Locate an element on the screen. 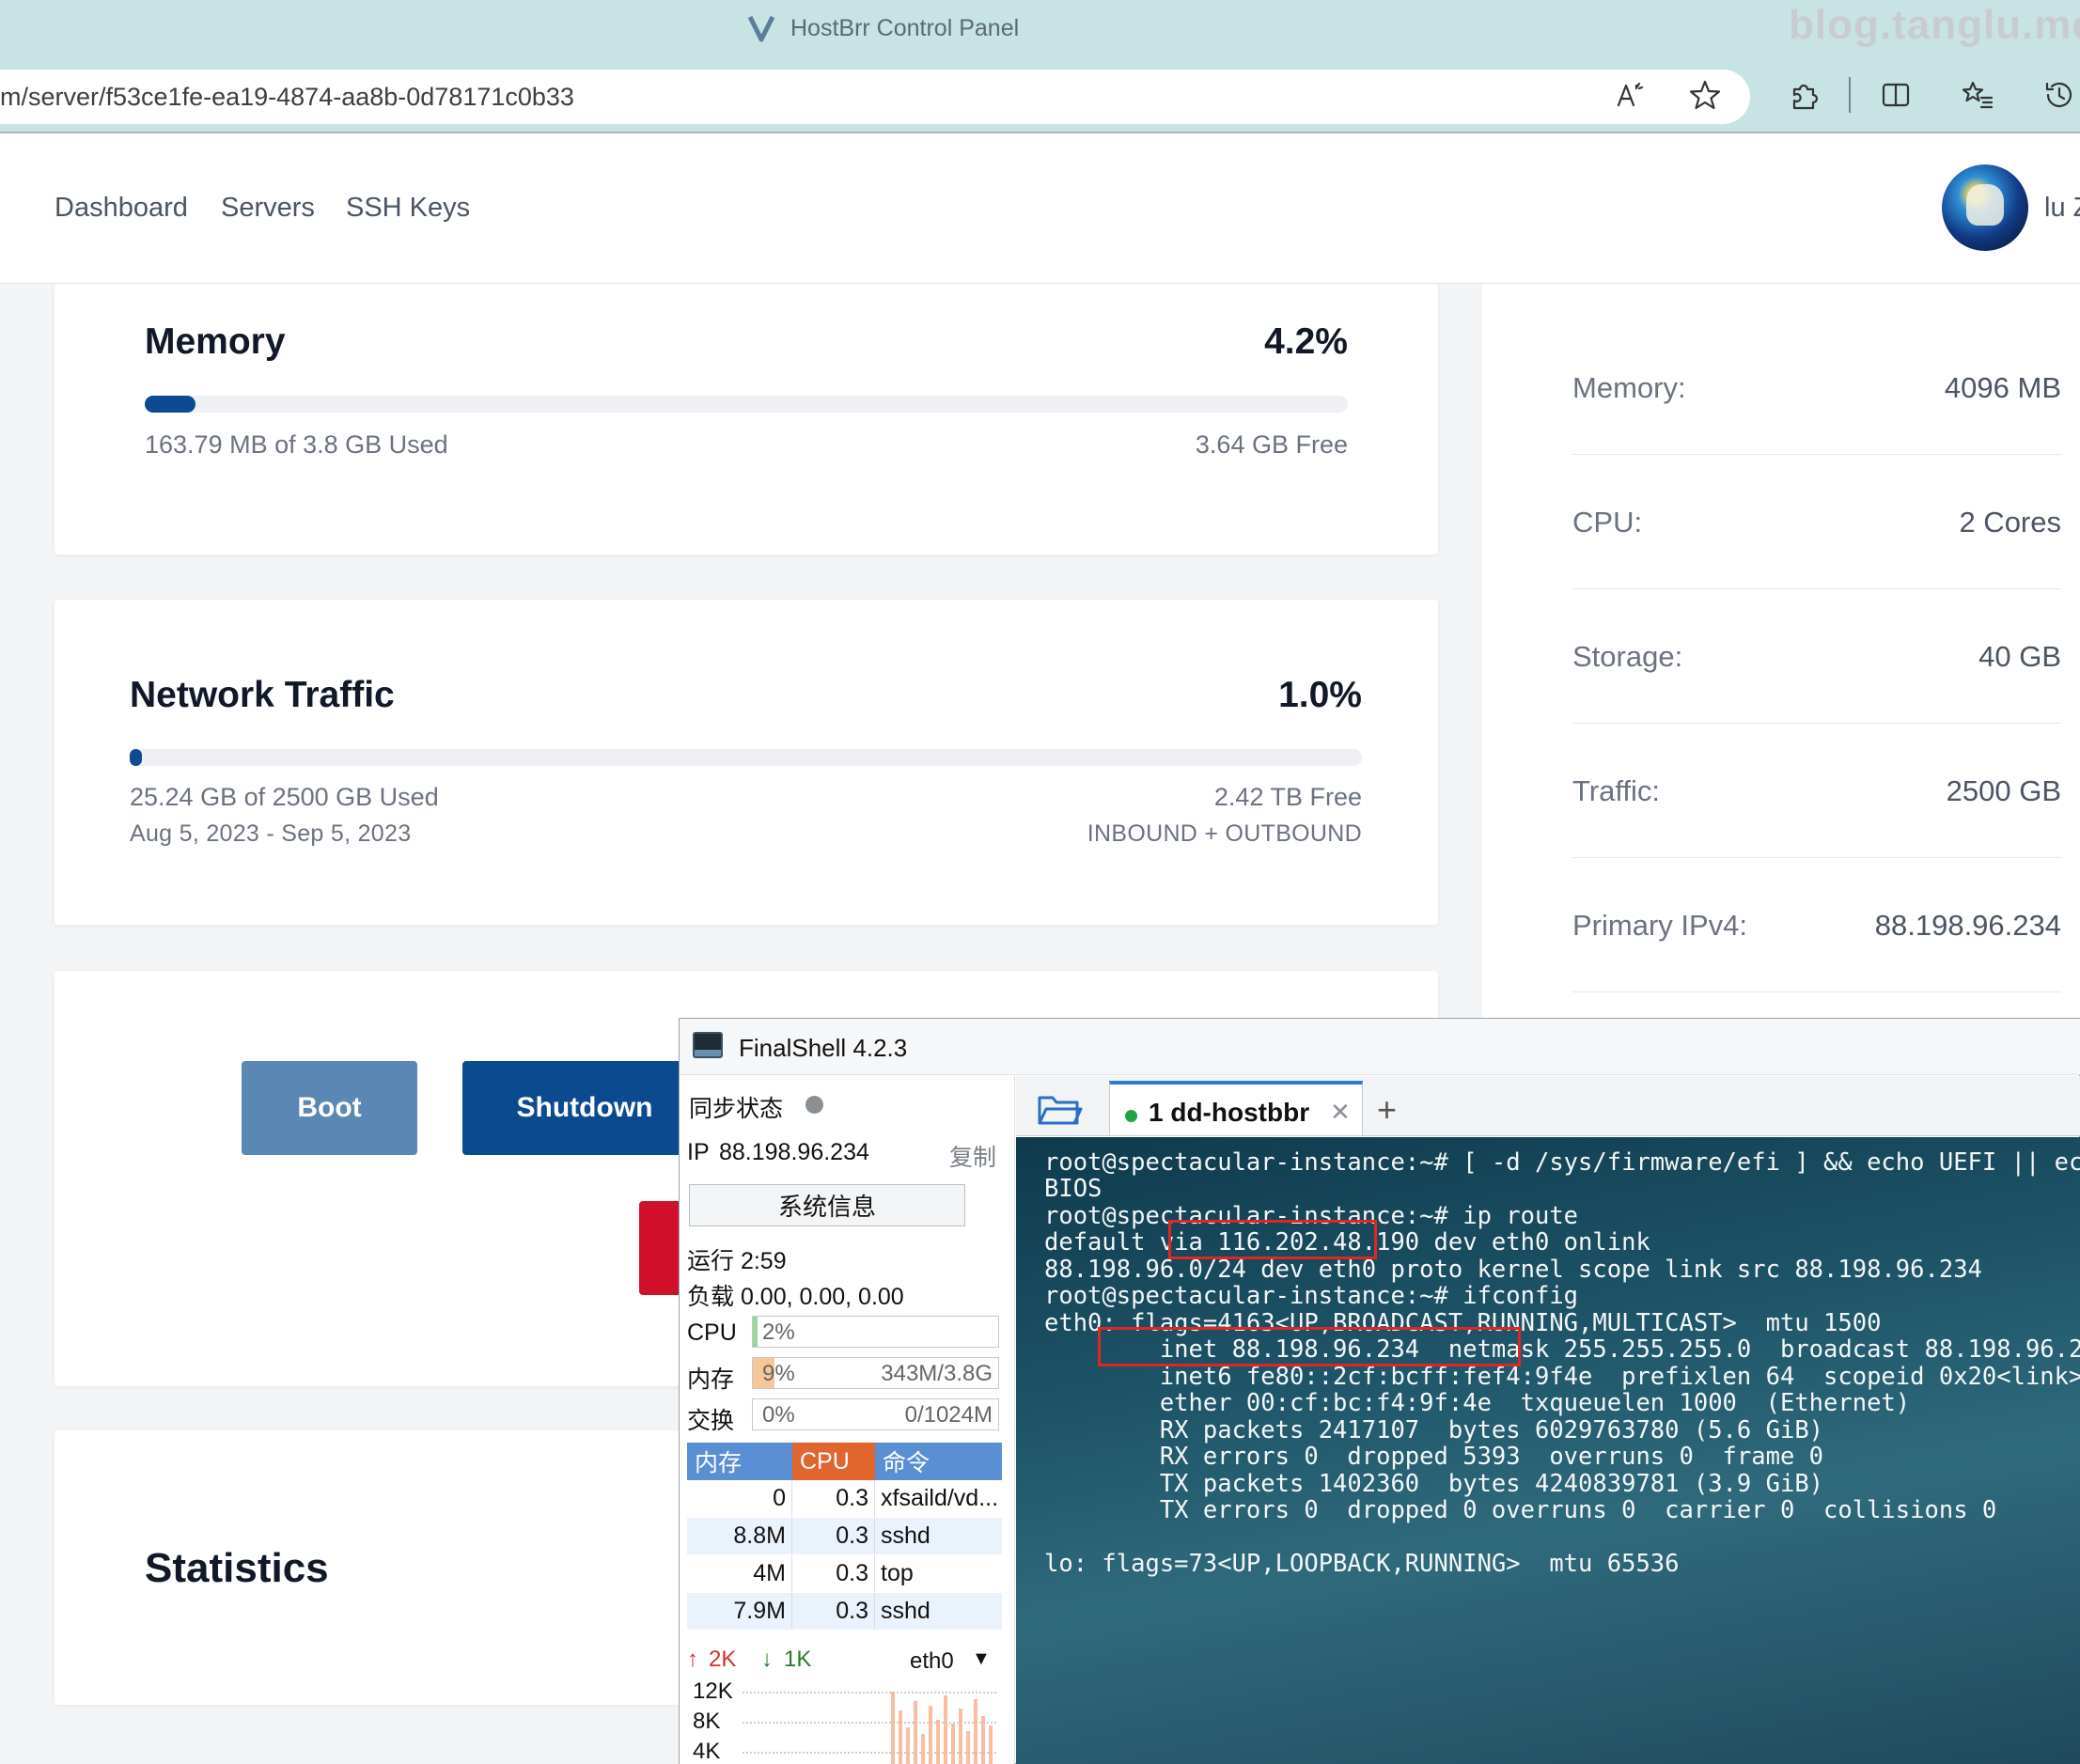 Image resolution: width=2080 pixels, height=1764 pixels. swap-meter-detail: 0/1024M is located at coordinates (949, 1415).